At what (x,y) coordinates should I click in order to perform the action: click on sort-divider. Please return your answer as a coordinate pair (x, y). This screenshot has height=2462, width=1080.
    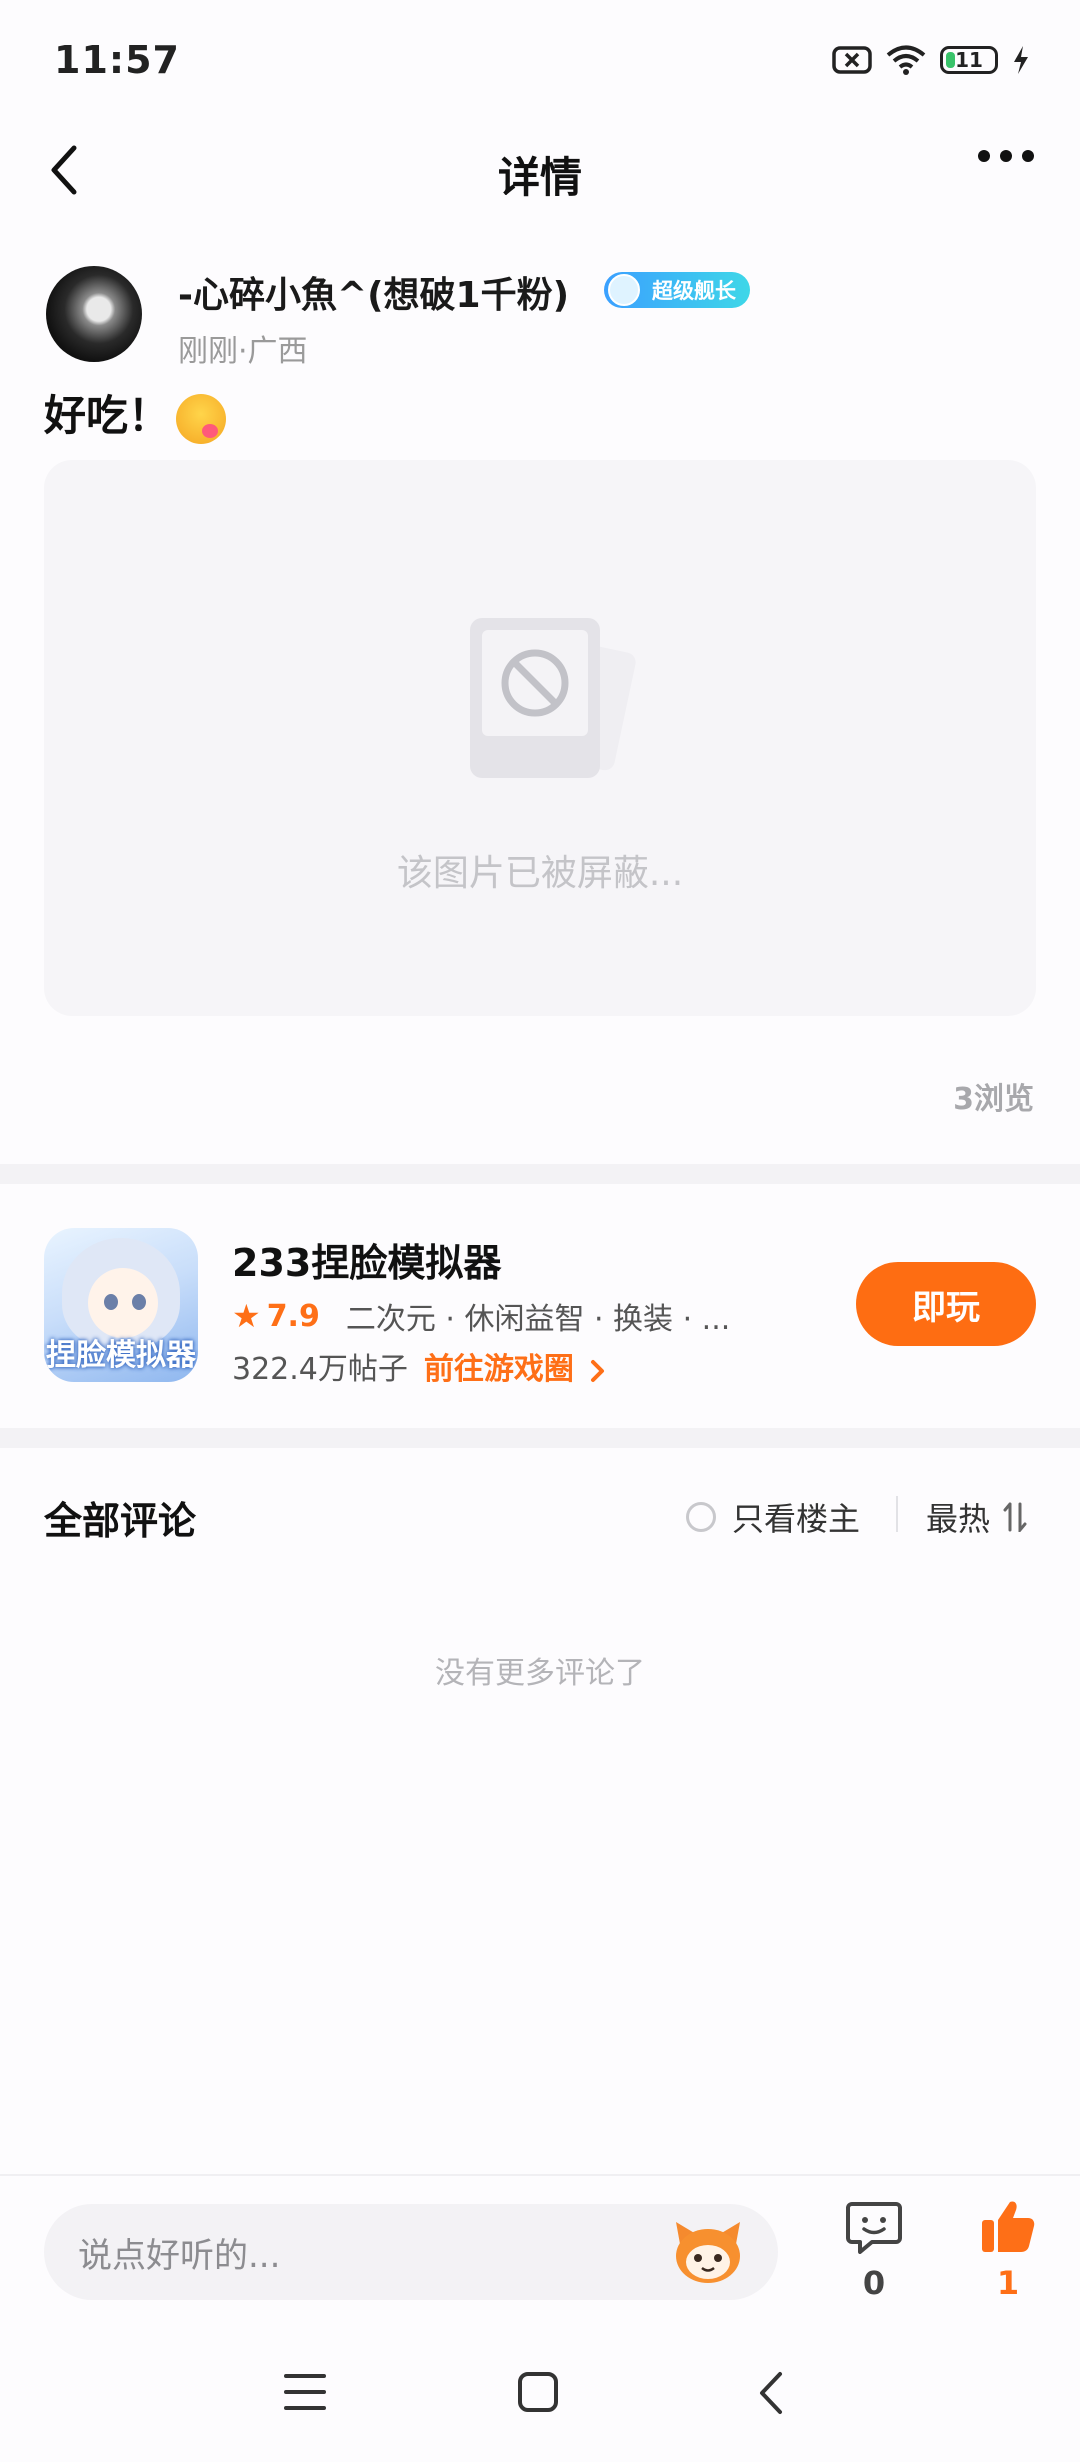
    Looking at the image, I should click on (897, 1514).